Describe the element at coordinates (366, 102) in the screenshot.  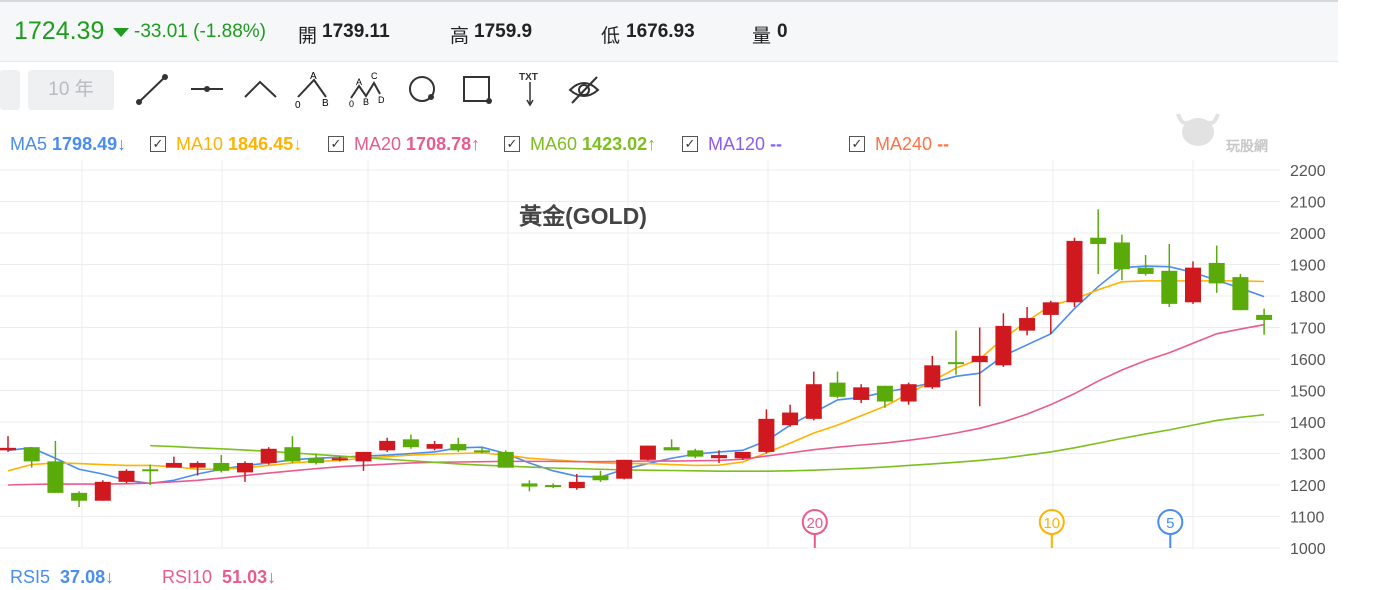
I see `svg-text: B` at that location.